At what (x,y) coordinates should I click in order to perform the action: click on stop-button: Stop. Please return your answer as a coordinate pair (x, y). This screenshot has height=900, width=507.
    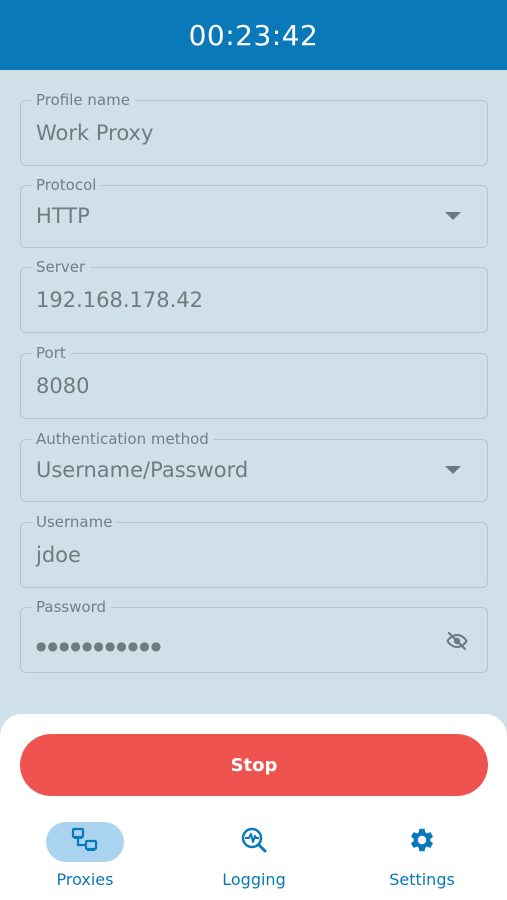
    Looking at the image, I should click on (254, 765).